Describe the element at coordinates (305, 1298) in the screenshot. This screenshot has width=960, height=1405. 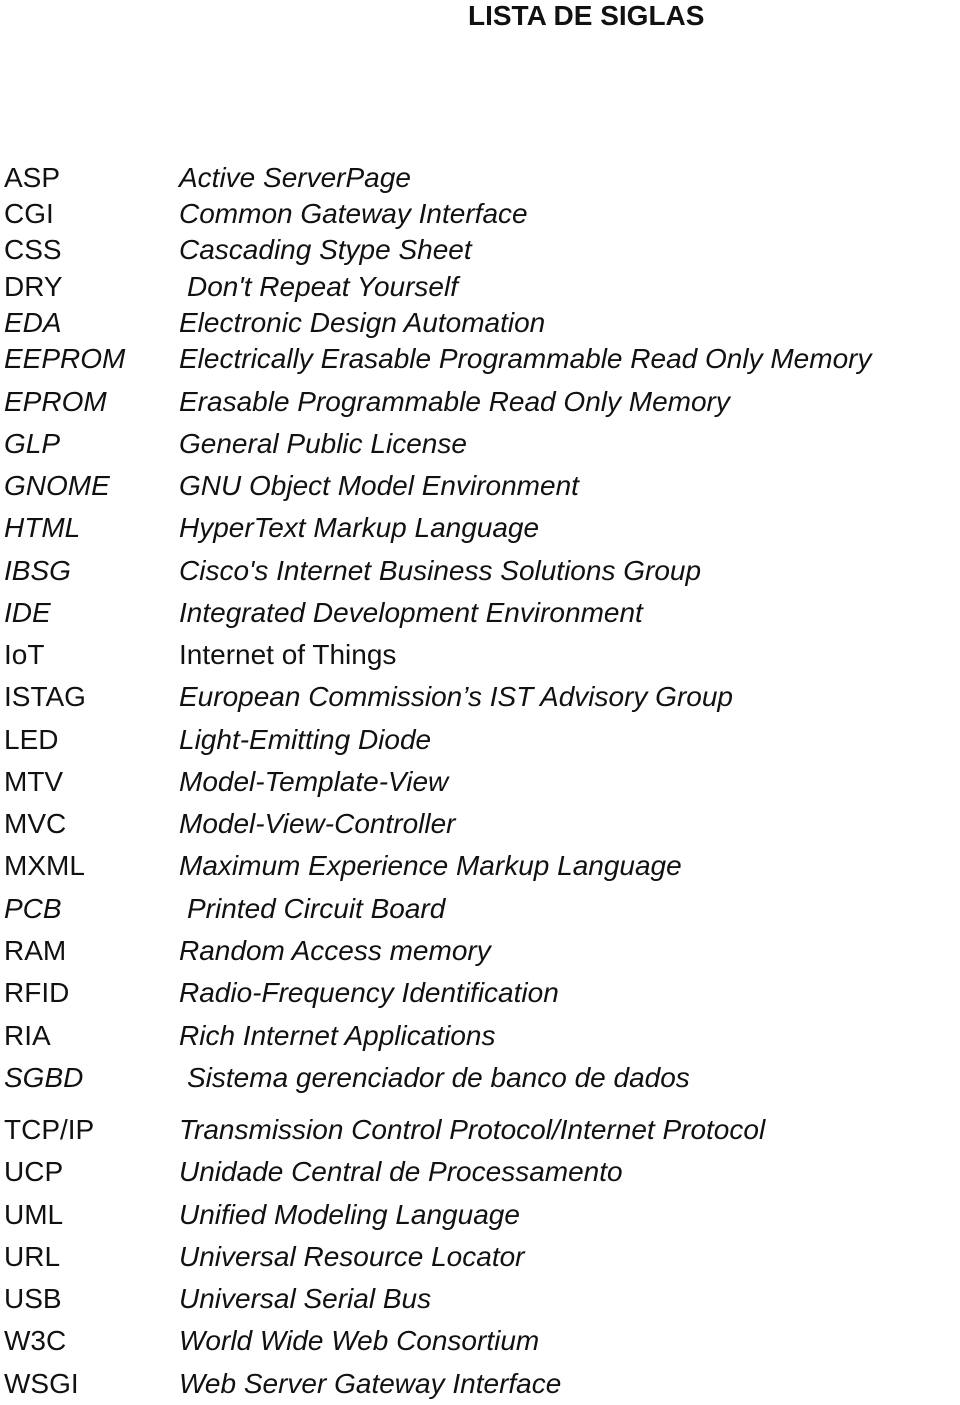
I see `definition: Universal Serial Bus` at that location.